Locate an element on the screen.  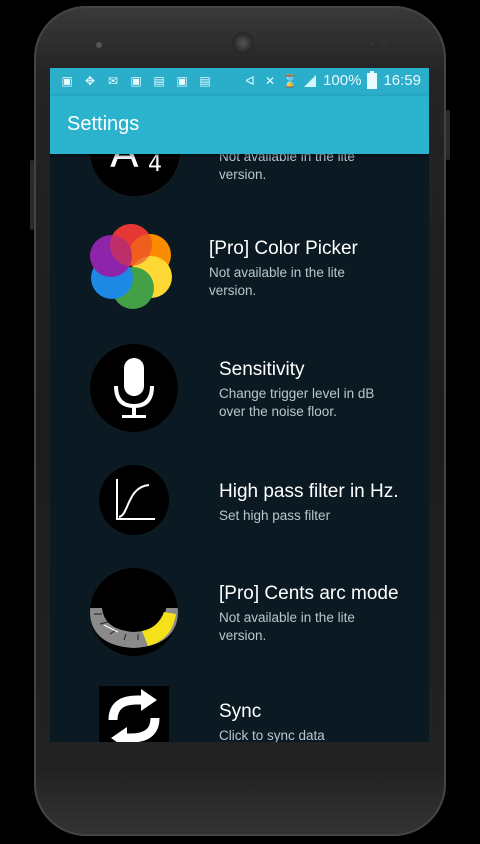
battery-percent: 100% is located at coordinates (342, 80).